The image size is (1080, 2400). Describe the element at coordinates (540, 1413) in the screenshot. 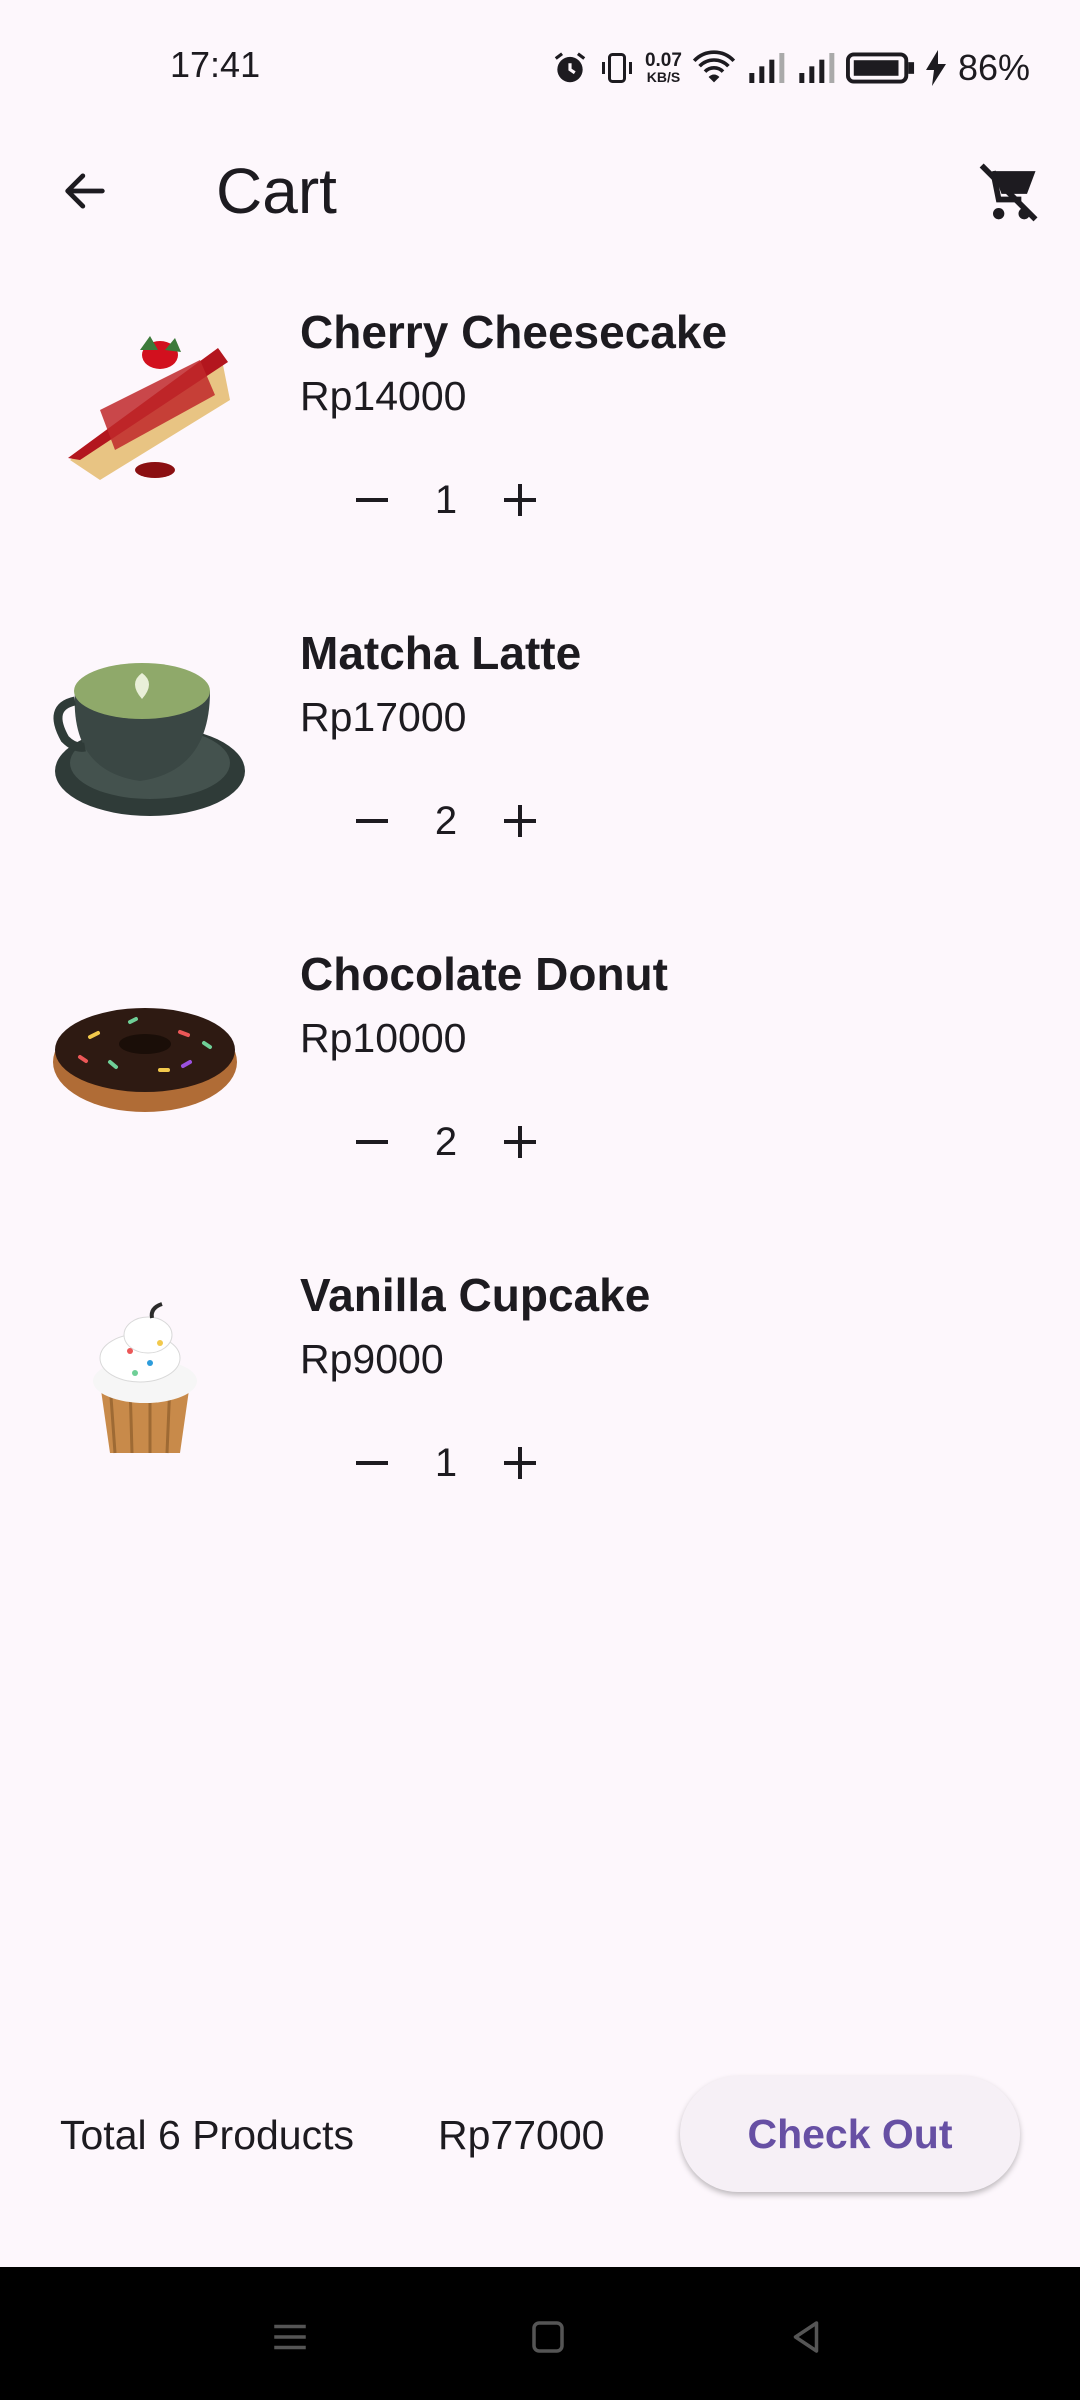

I see `cart-item: Vanilla Cupcake Rp9000 1` at that location.